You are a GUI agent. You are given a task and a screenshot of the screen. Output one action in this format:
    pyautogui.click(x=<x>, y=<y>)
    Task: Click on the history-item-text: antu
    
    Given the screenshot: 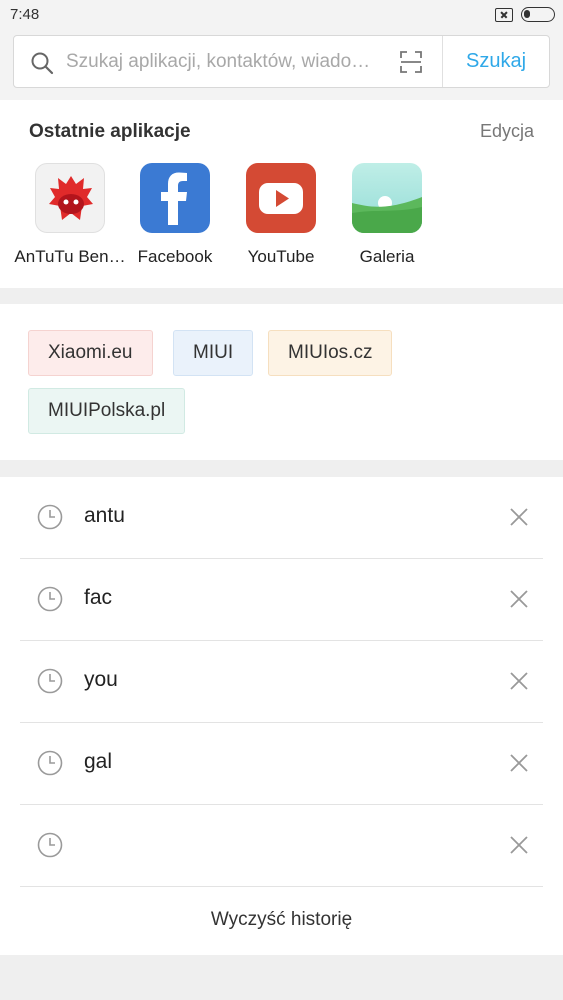 What is the action you would take?
    pyautogui.click(x=104, y=515)
    